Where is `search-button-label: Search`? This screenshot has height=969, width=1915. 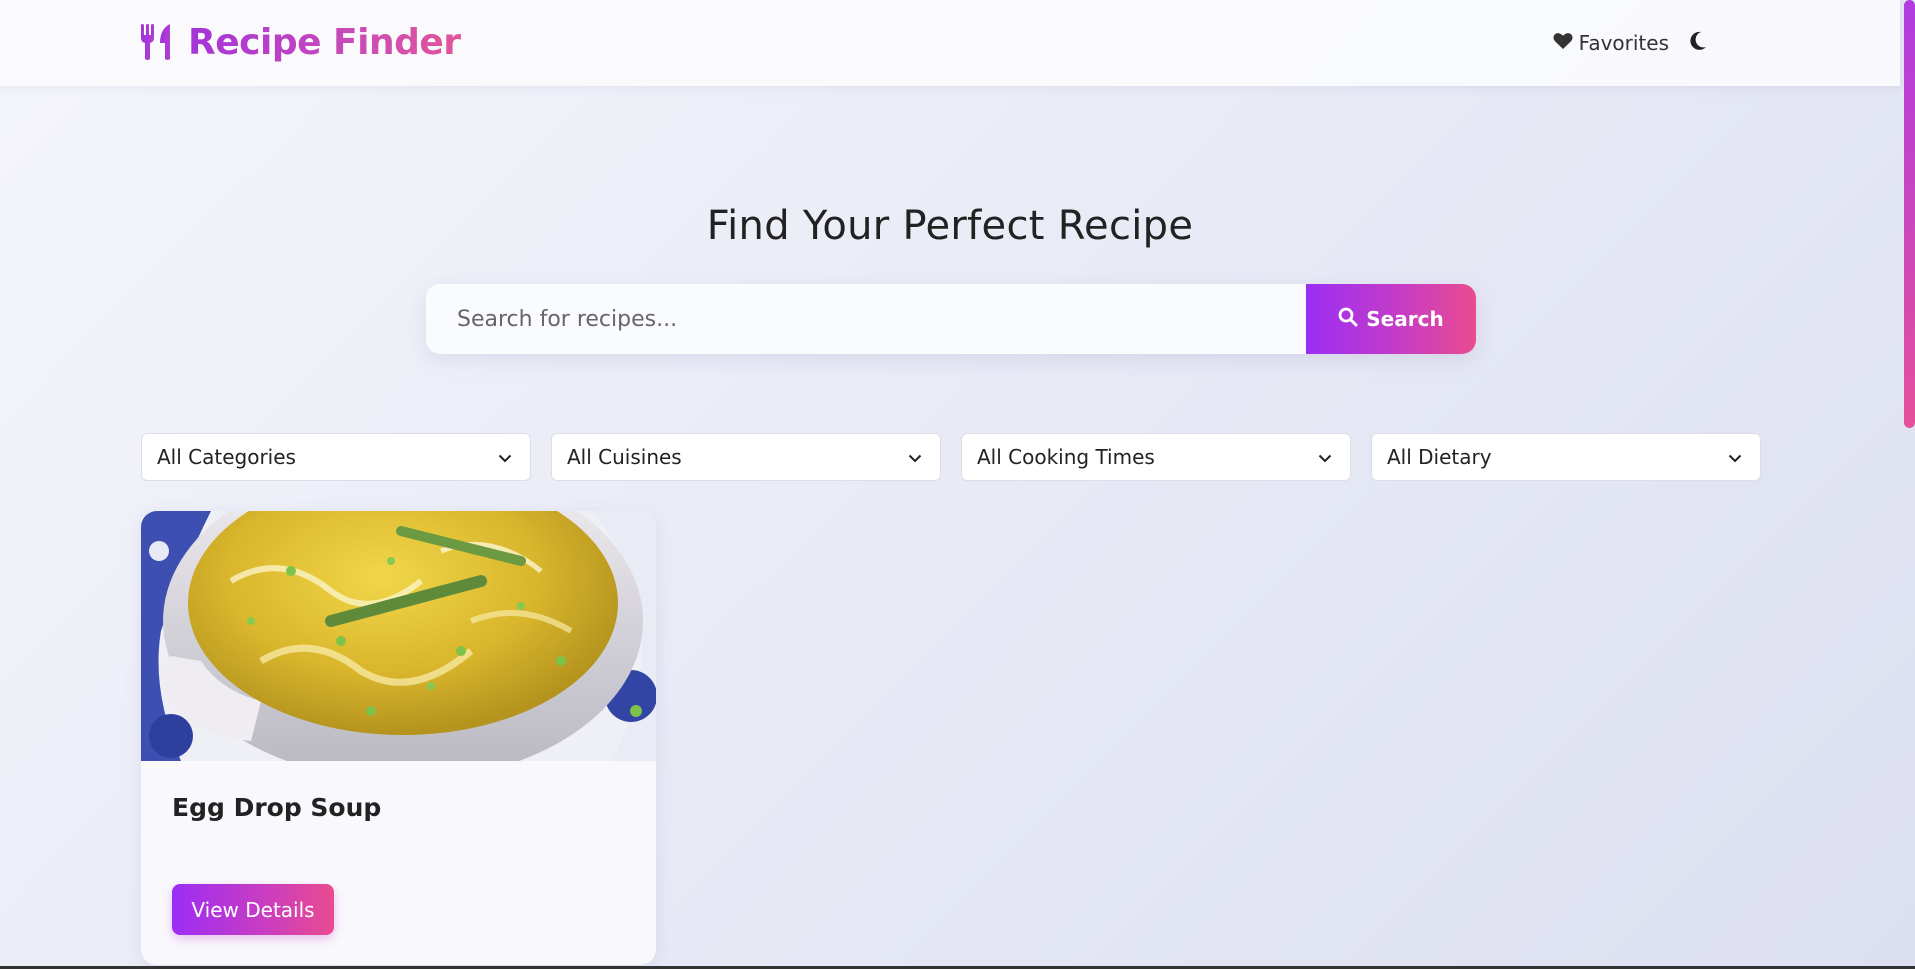 search-button-label: Search is located at coordinates (1405, 319).